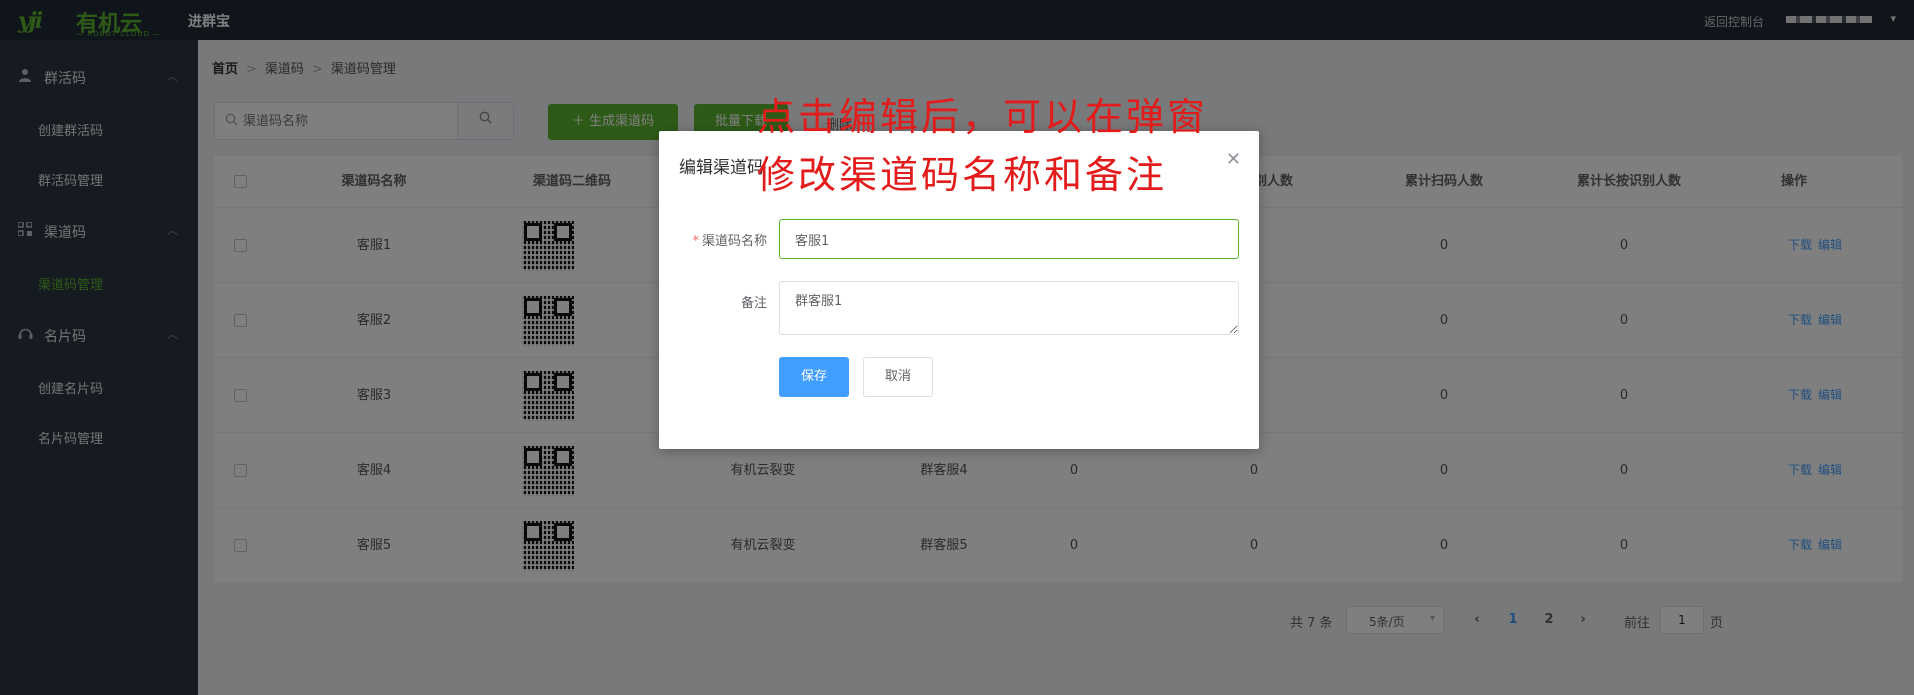 The width and height of the screenshot is (1914, 695). What do you see at coordinates (898, 377) in the screenshot?
I see `cancel-button: 取消` at bounding box center [898, 377].